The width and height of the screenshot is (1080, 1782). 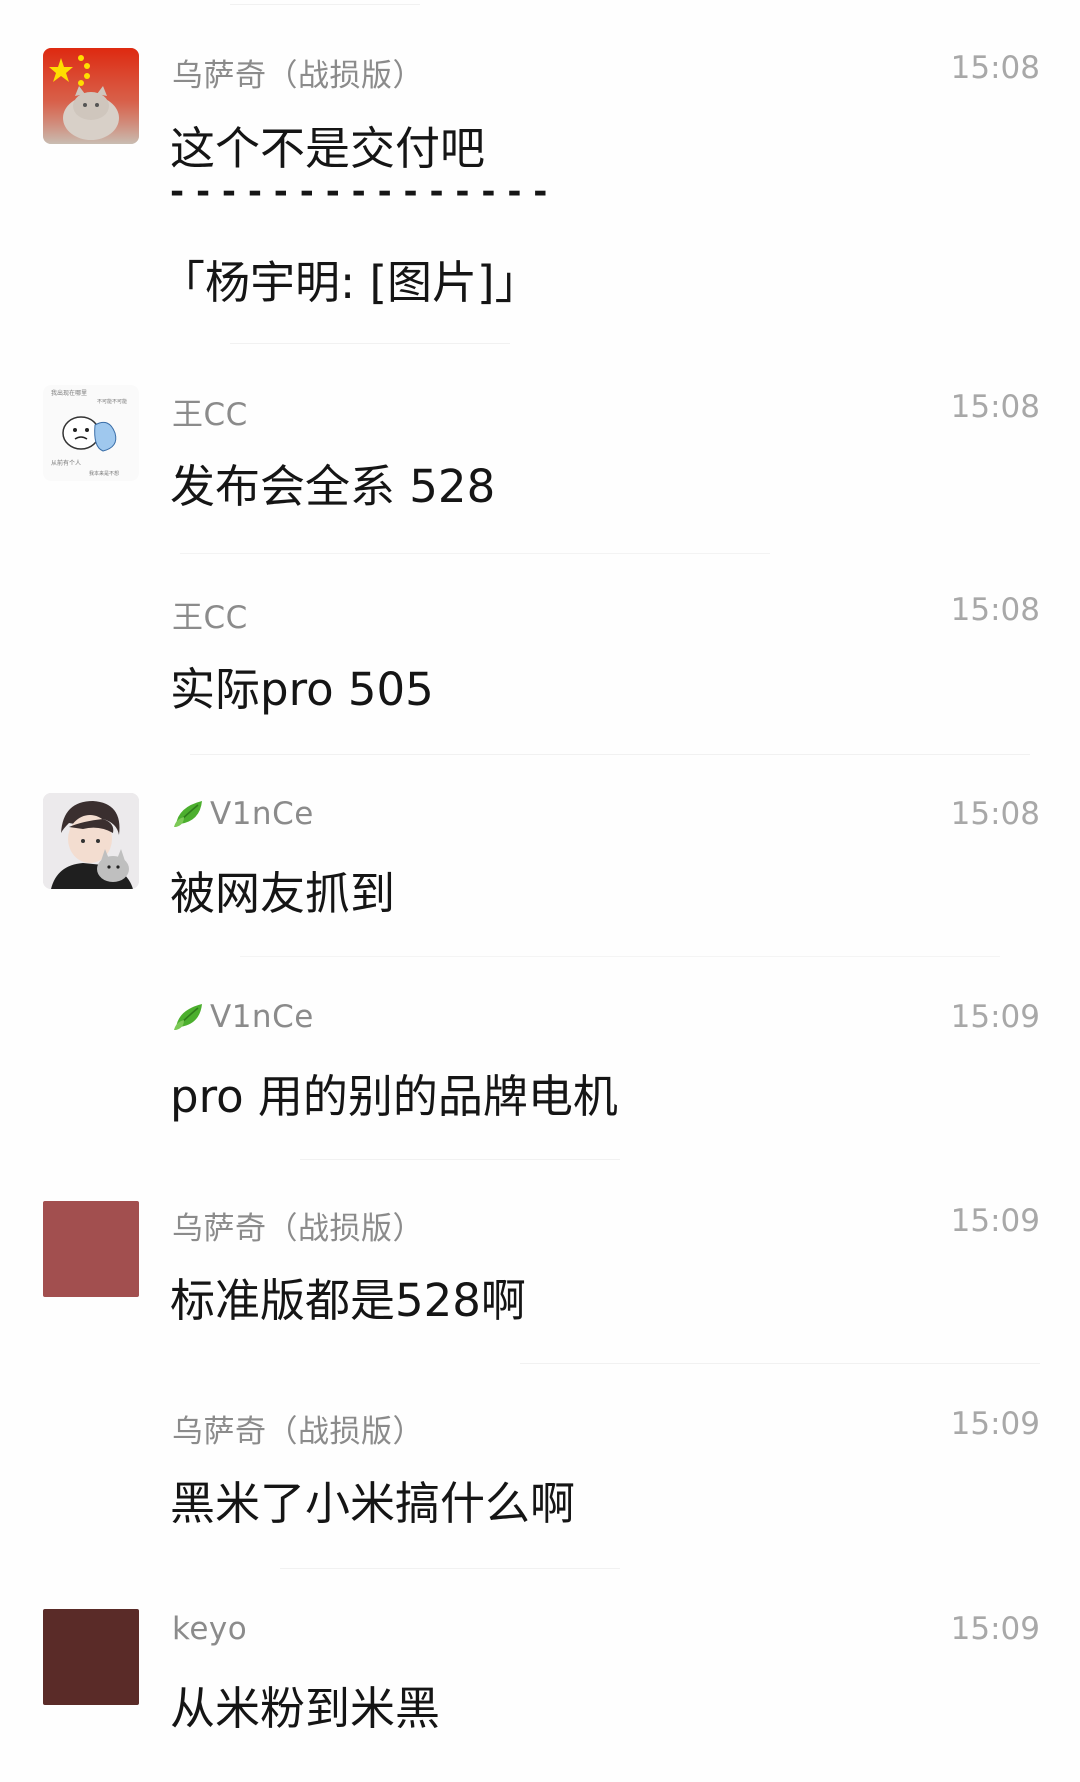 I want to click on message-text: 从米粉到米黑, so click(x=305, y=1704).